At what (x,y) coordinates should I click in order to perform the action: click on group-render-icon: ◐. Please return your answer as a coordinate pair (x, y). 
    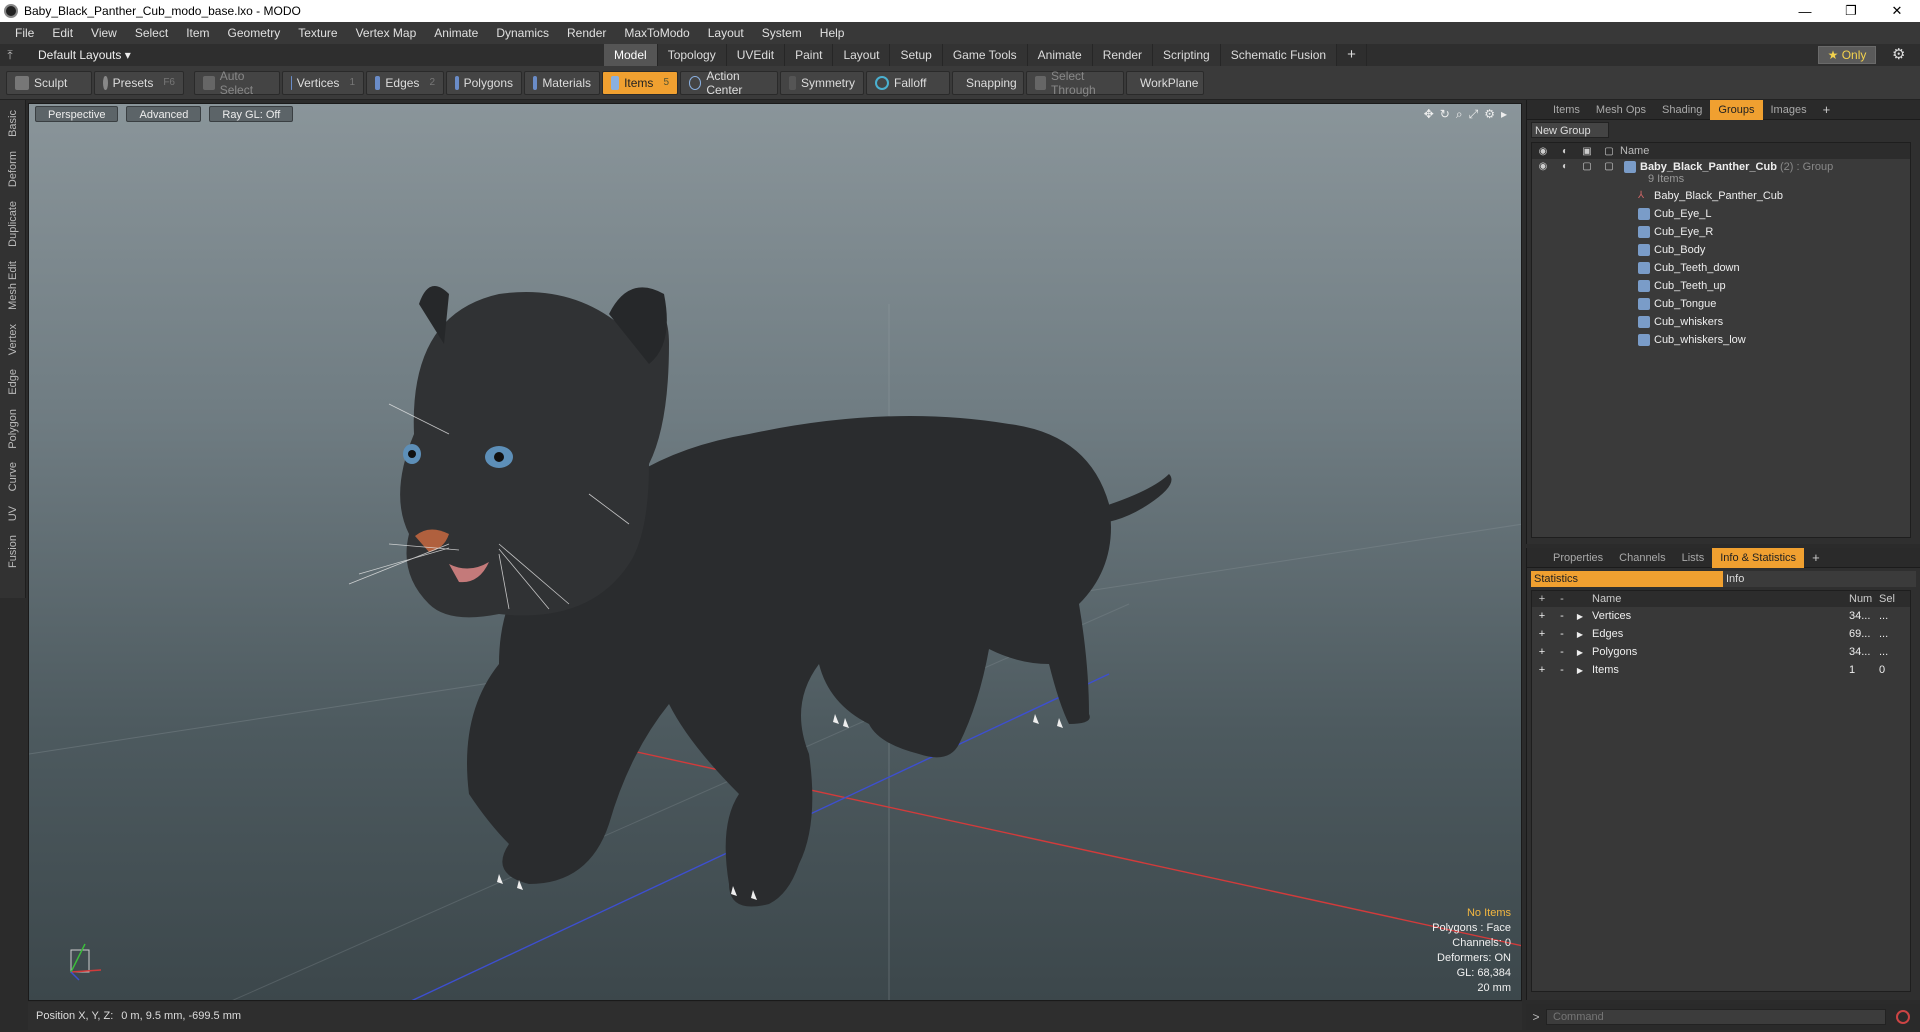
    Looking at the image, I should click on (1565, 166).